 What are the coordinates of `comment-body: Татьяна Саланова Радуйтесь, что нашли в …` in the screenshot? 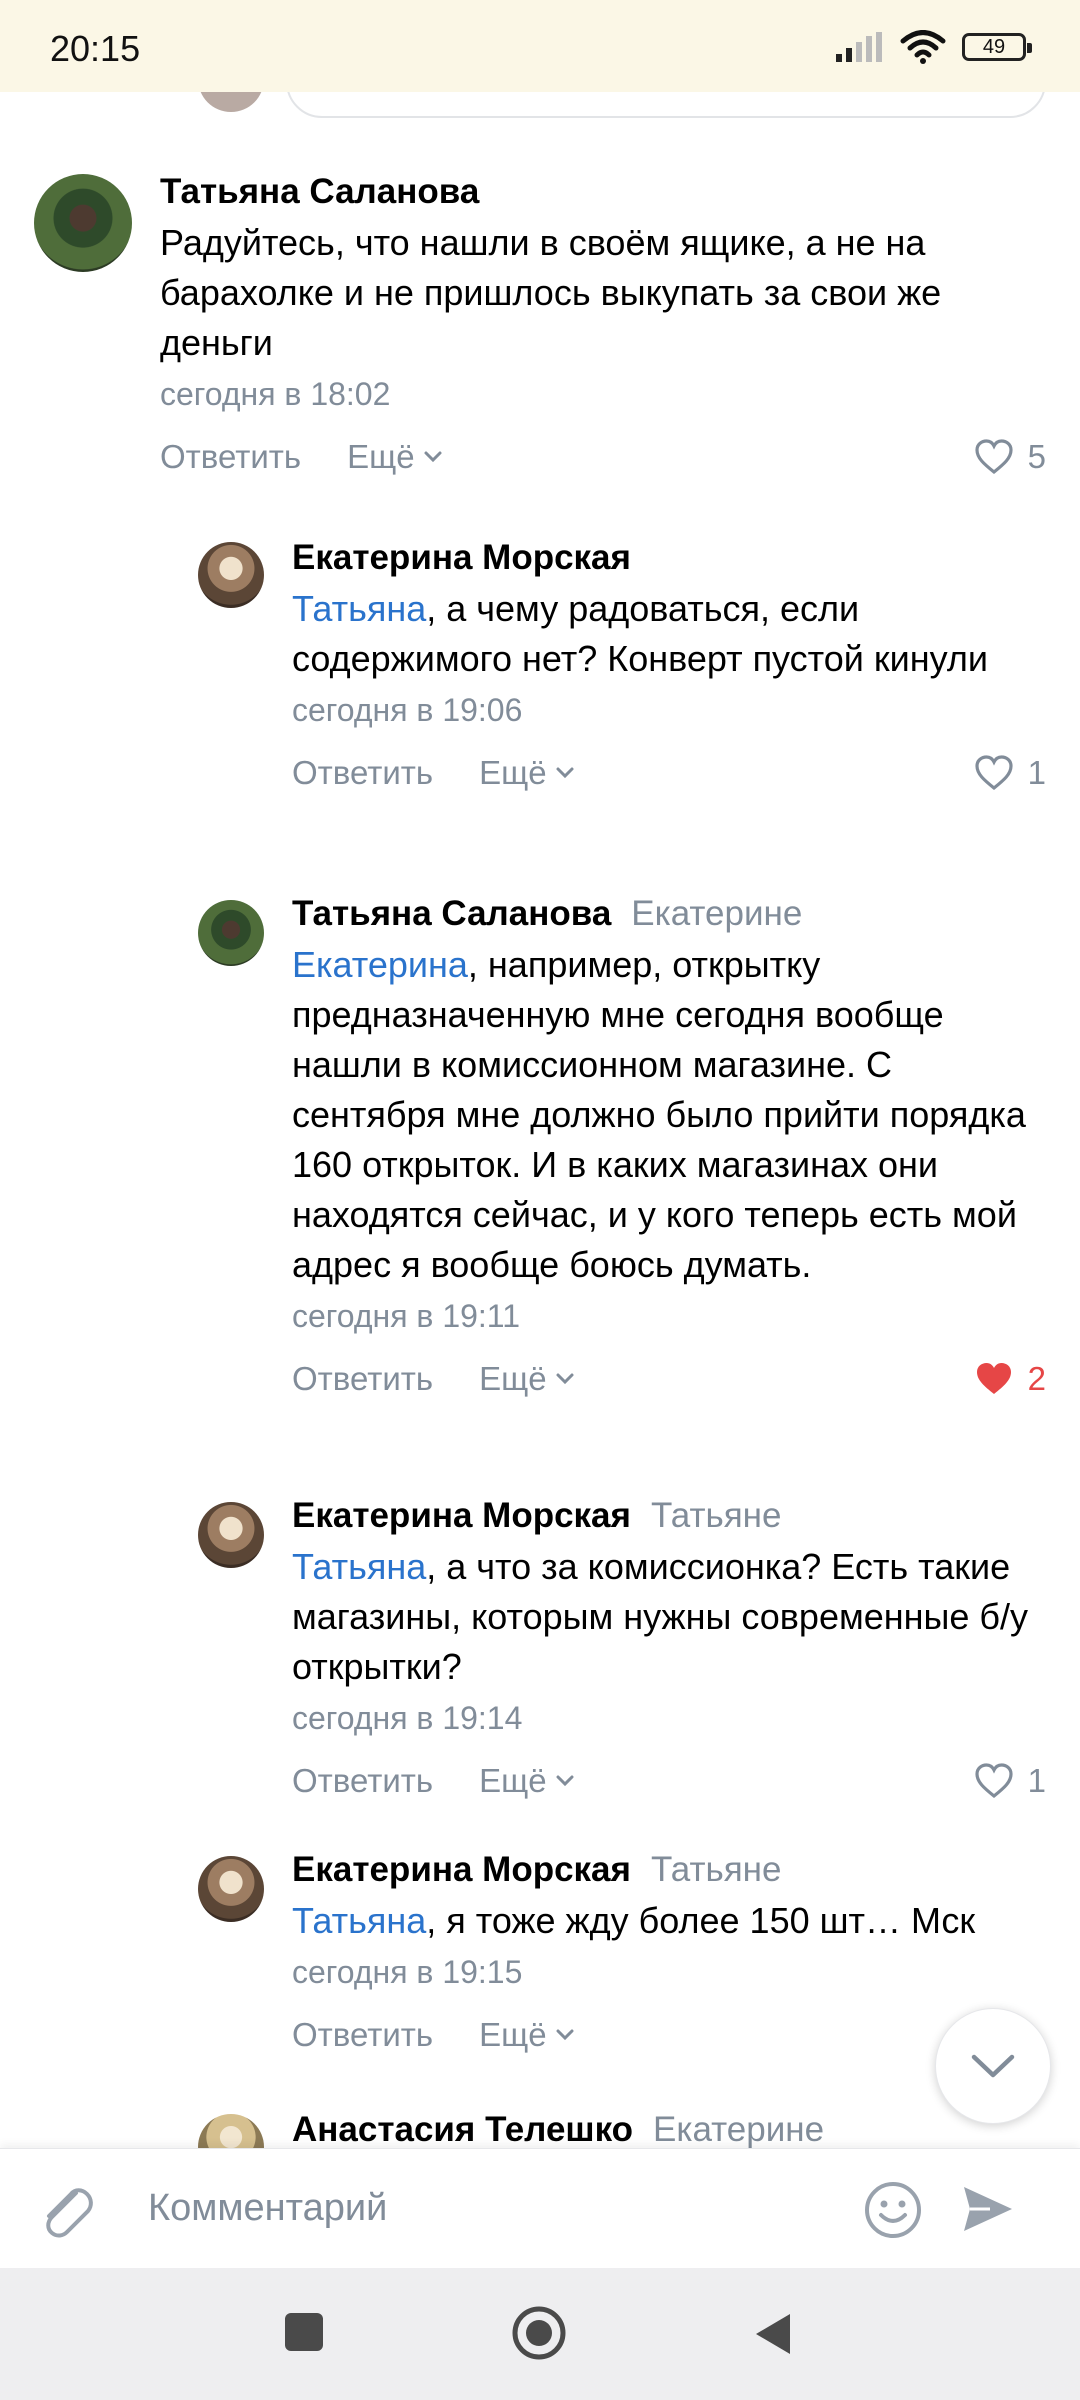 It's located at (603, 329).